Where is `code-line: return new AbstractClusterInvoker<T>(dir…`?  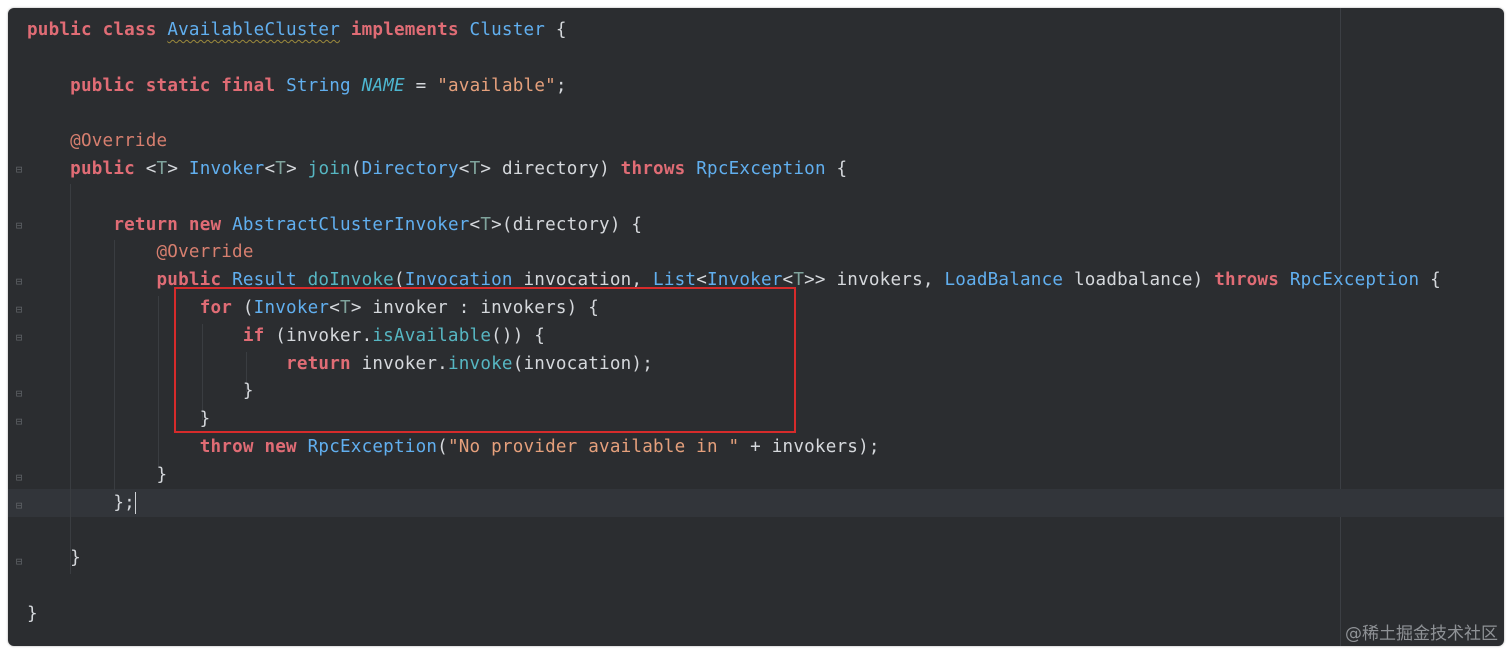 code-line: return new AbstractClusterInvoker<T>(dir… is located at coordinates (734, 226).